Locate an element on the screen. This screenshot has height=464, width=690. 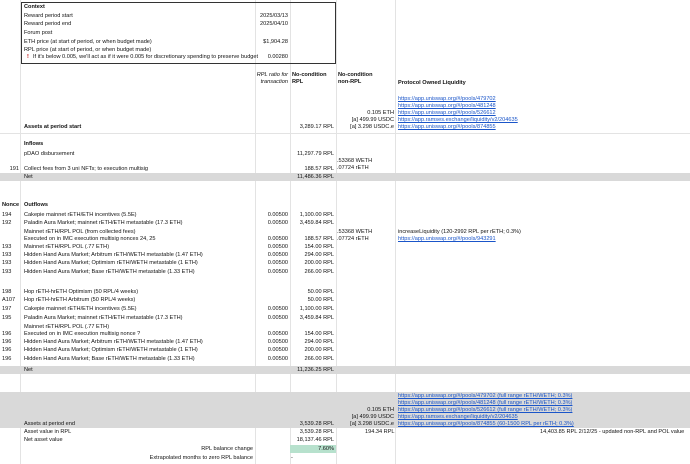
net-asset-value: 18,137.46 RPL is located at coordinates (312, 440).